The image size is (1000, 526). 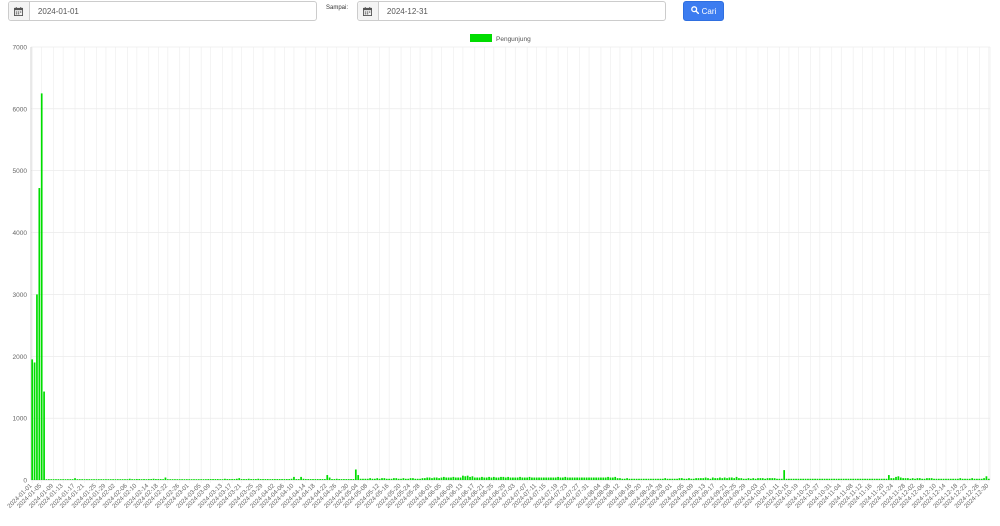 I want to click on y-tick-label: 2000, so click(x=20, y=357).